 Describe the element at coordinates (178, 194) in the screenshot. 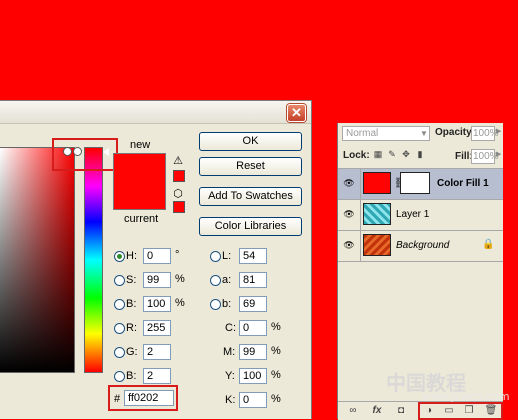

I see `web-safe-cube-icon: ⬡` at that location.